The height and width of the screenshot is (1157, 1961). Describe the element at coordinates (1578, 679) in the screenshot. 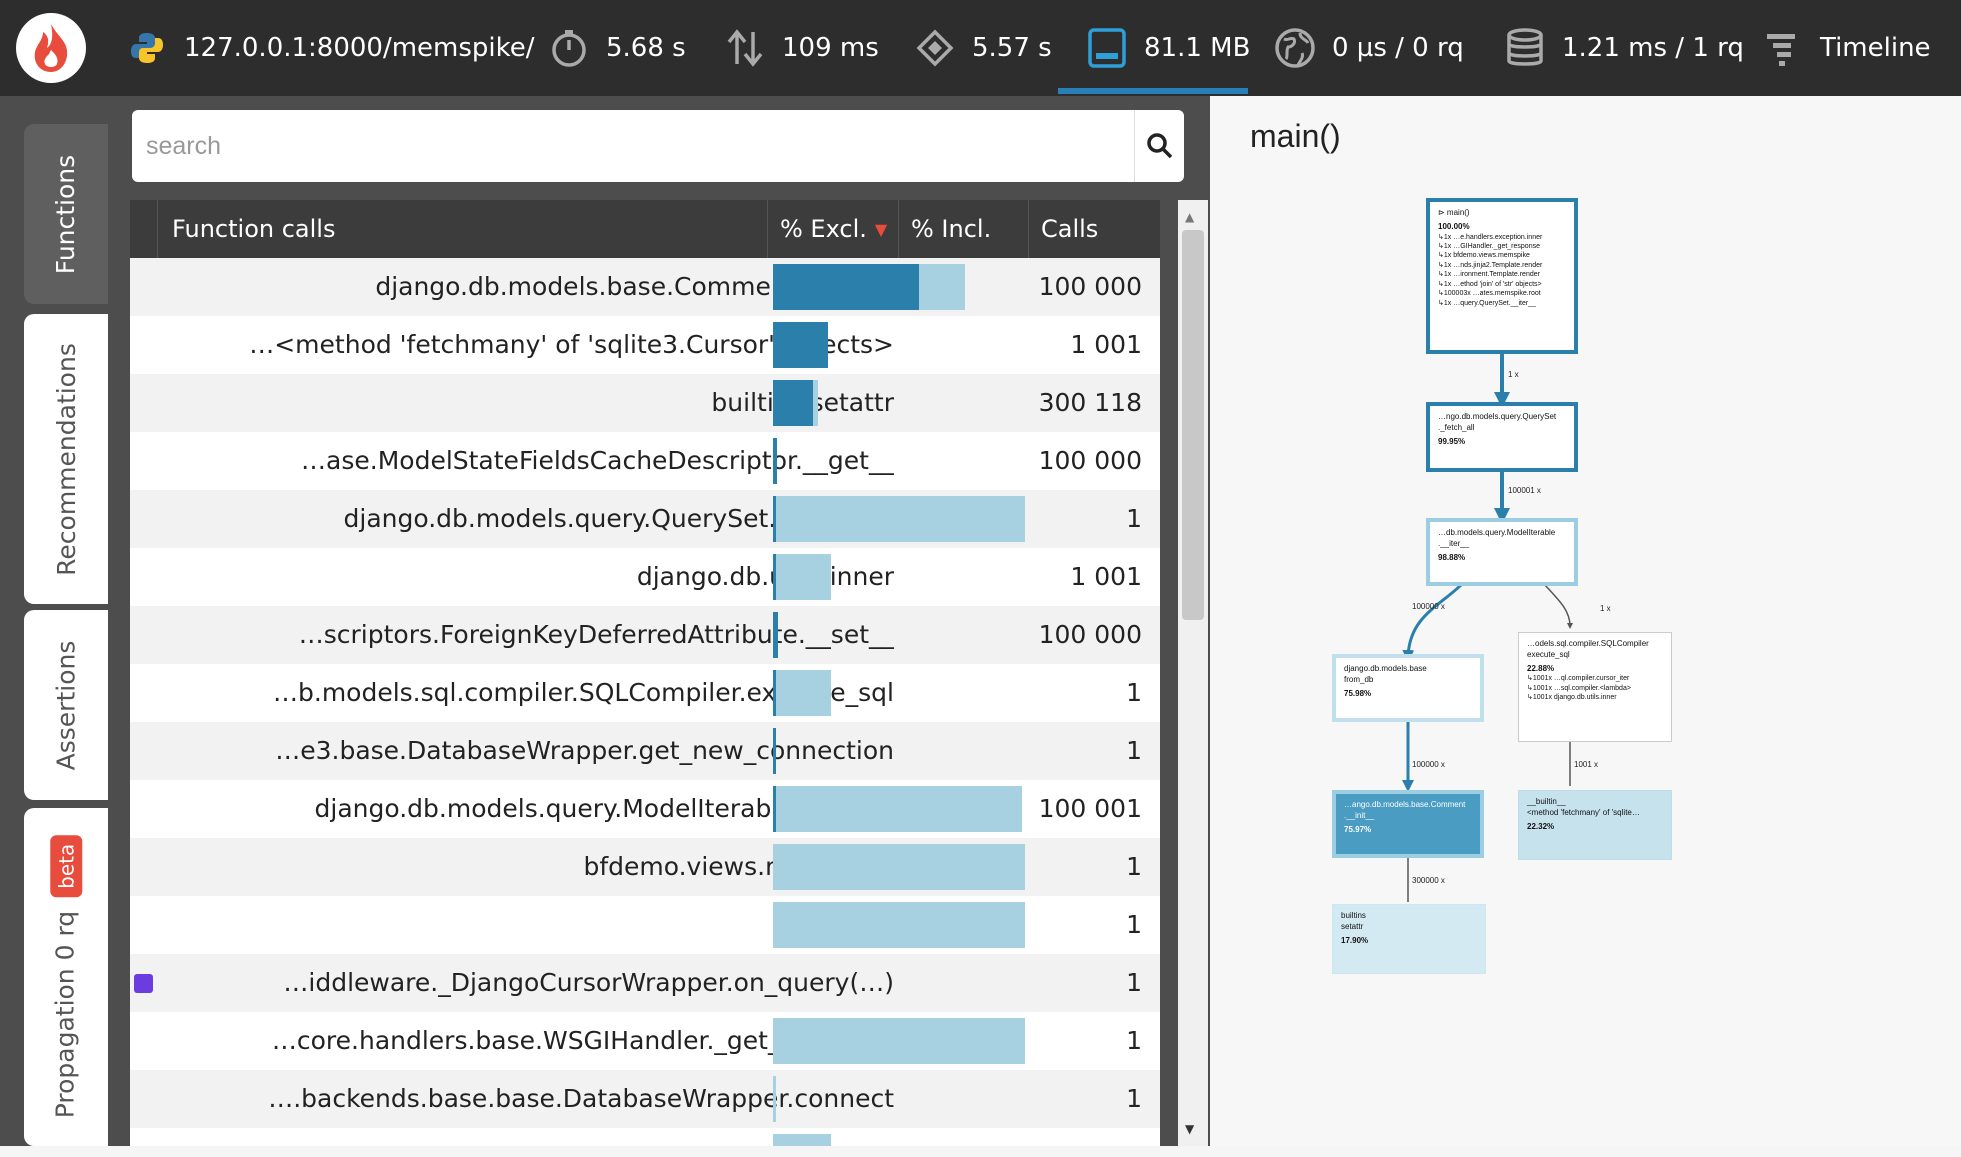

I see `node-callee-line: ↳1001x …ql.compiler.cursor_iter` at that location.